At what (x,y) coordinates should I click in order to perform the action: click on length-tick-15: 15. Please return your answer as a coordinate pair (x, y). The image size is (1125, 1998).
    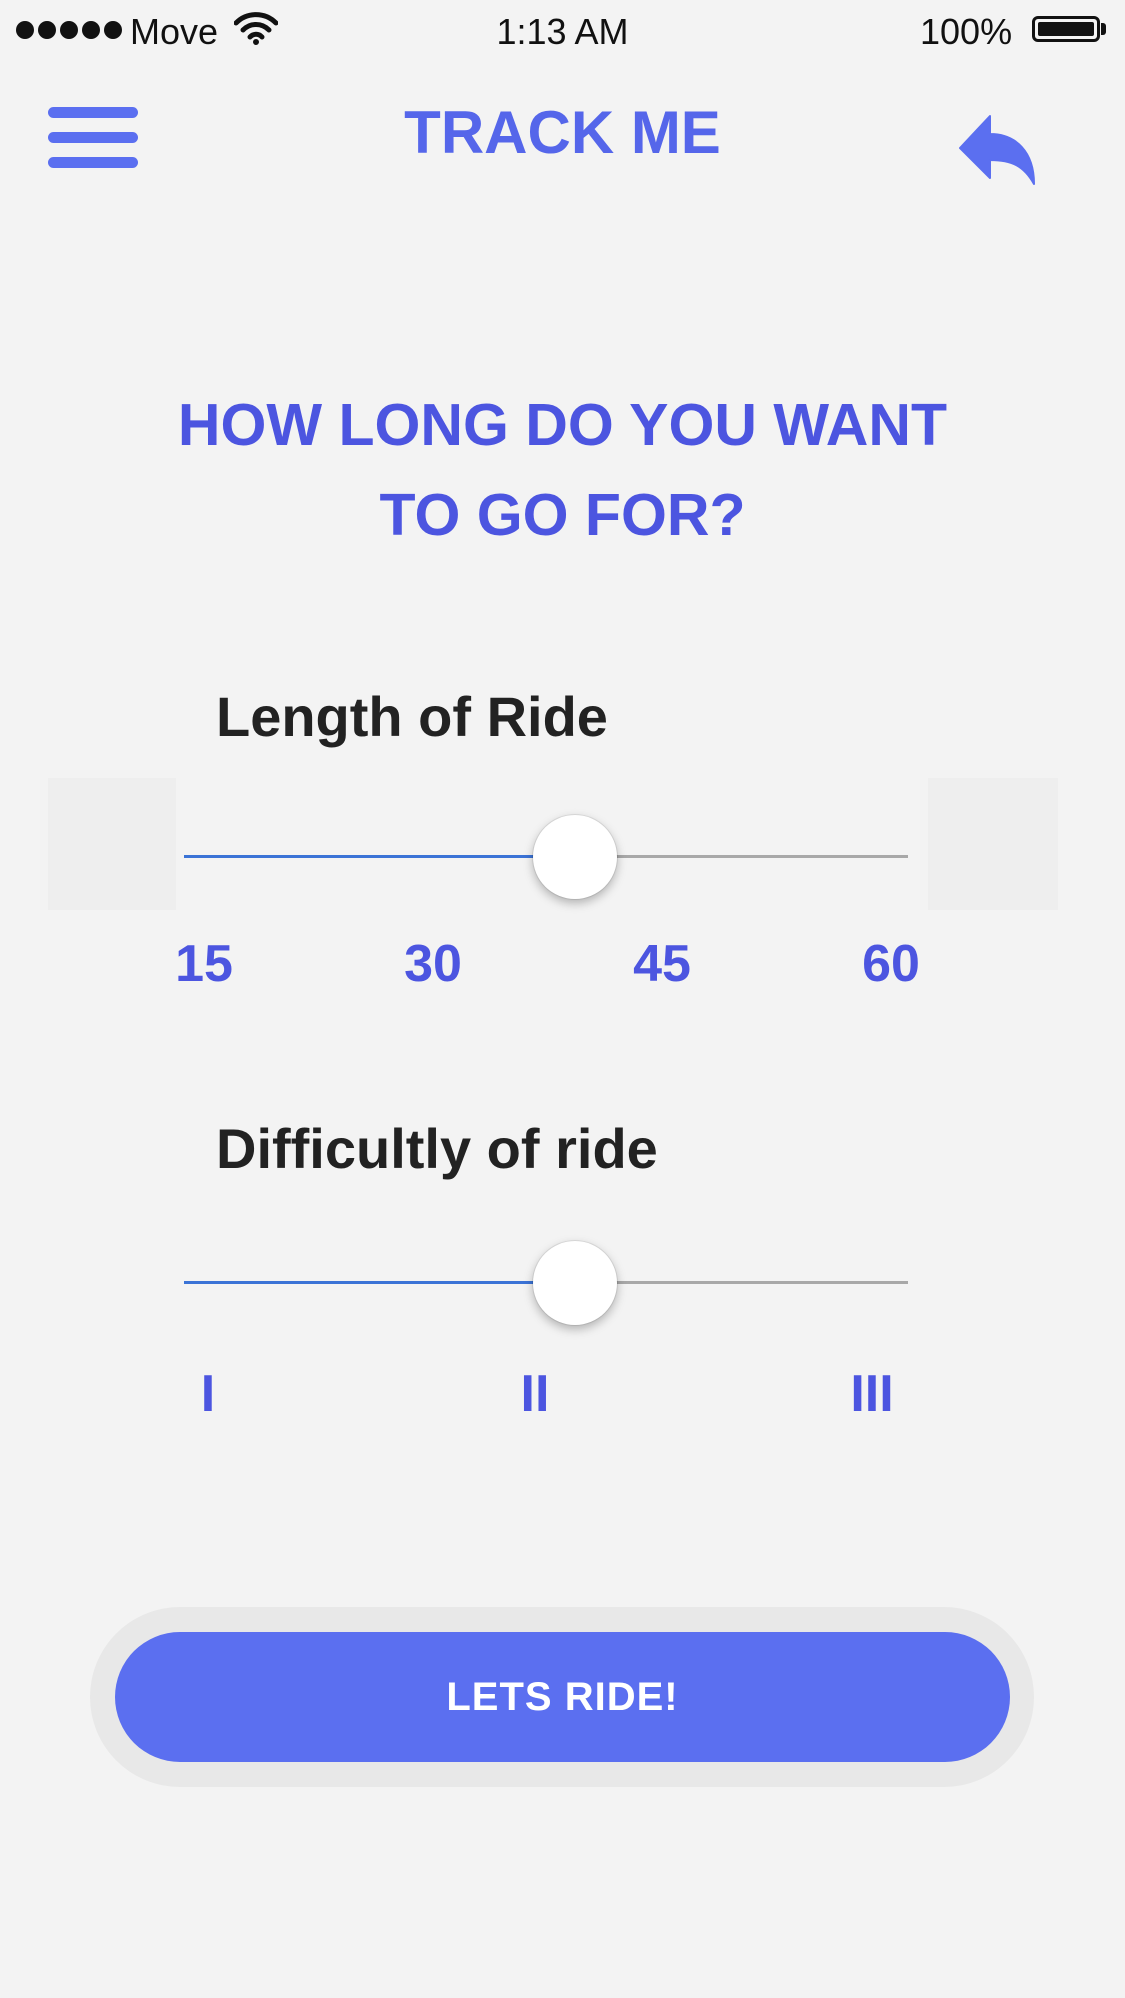
    Looking at the image, I should click on (204, 964).